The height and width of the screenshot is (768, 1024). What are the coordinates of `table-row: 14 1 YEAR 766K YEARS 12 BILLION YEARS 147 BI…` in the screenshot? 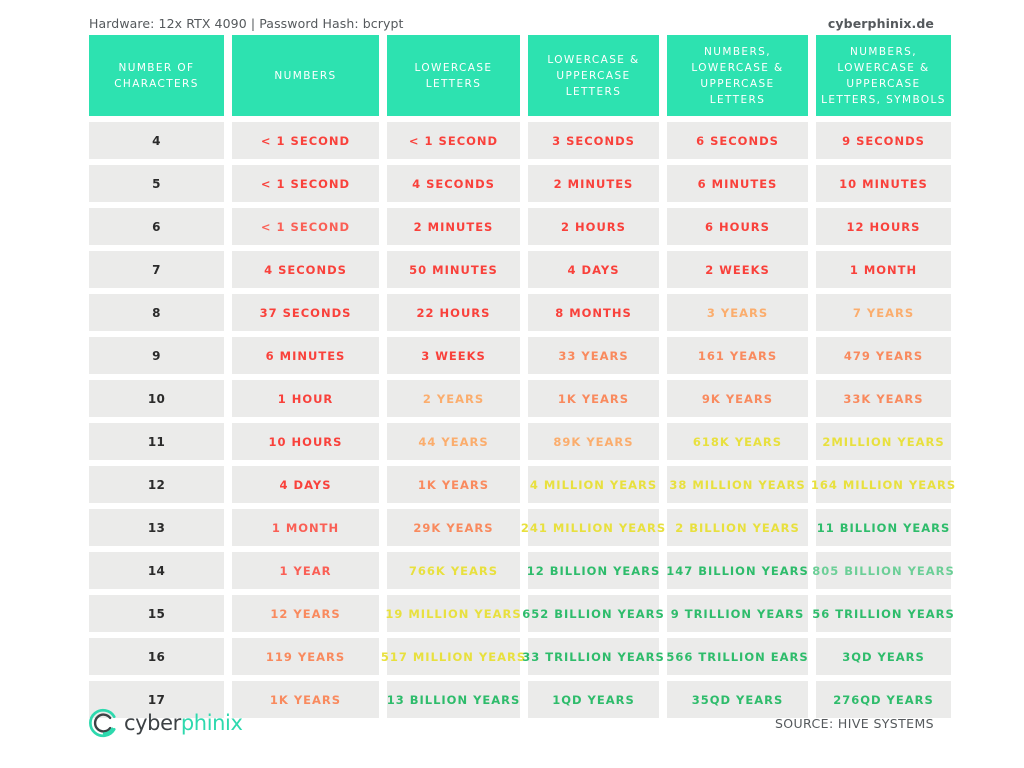 It's located at (521, 570).